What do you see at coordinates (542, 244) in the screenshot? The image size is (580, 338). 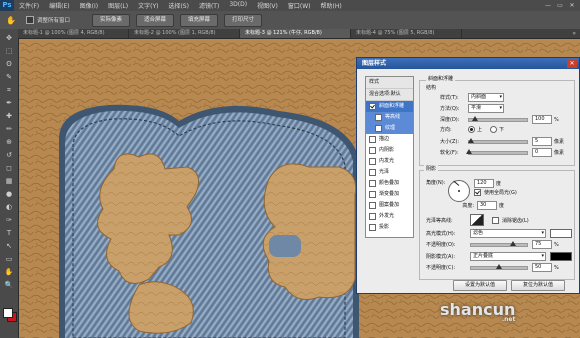 I see `highlight-opacity-input: 75` at bounding box center [542, 244].